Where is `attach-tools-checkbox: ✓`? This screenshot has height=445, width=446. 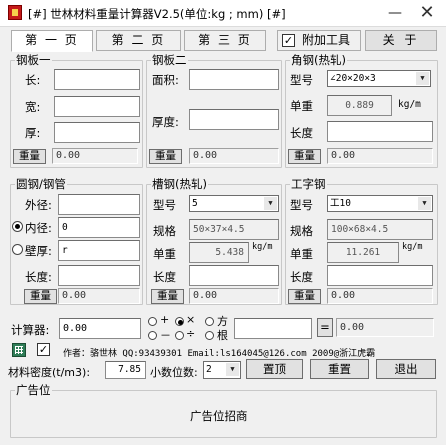 attach-tools-checkbox: ✓ is located at coordinates (288, 40).